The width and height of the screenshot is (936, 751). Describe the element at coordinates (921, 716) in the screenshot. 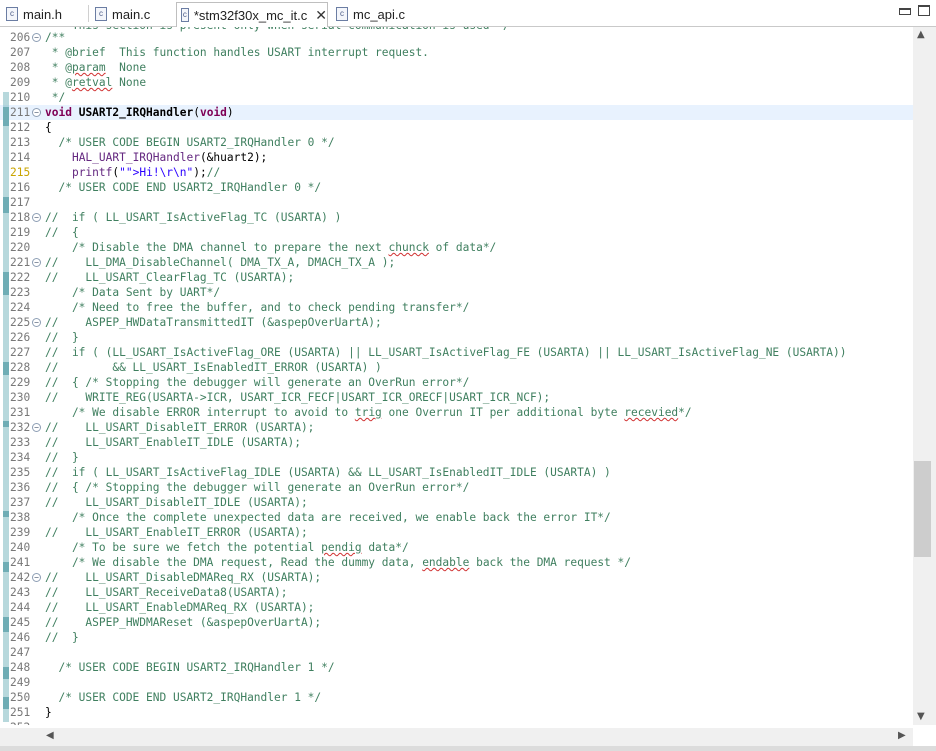

I see `scroll-down-icon: ▼` at that location.